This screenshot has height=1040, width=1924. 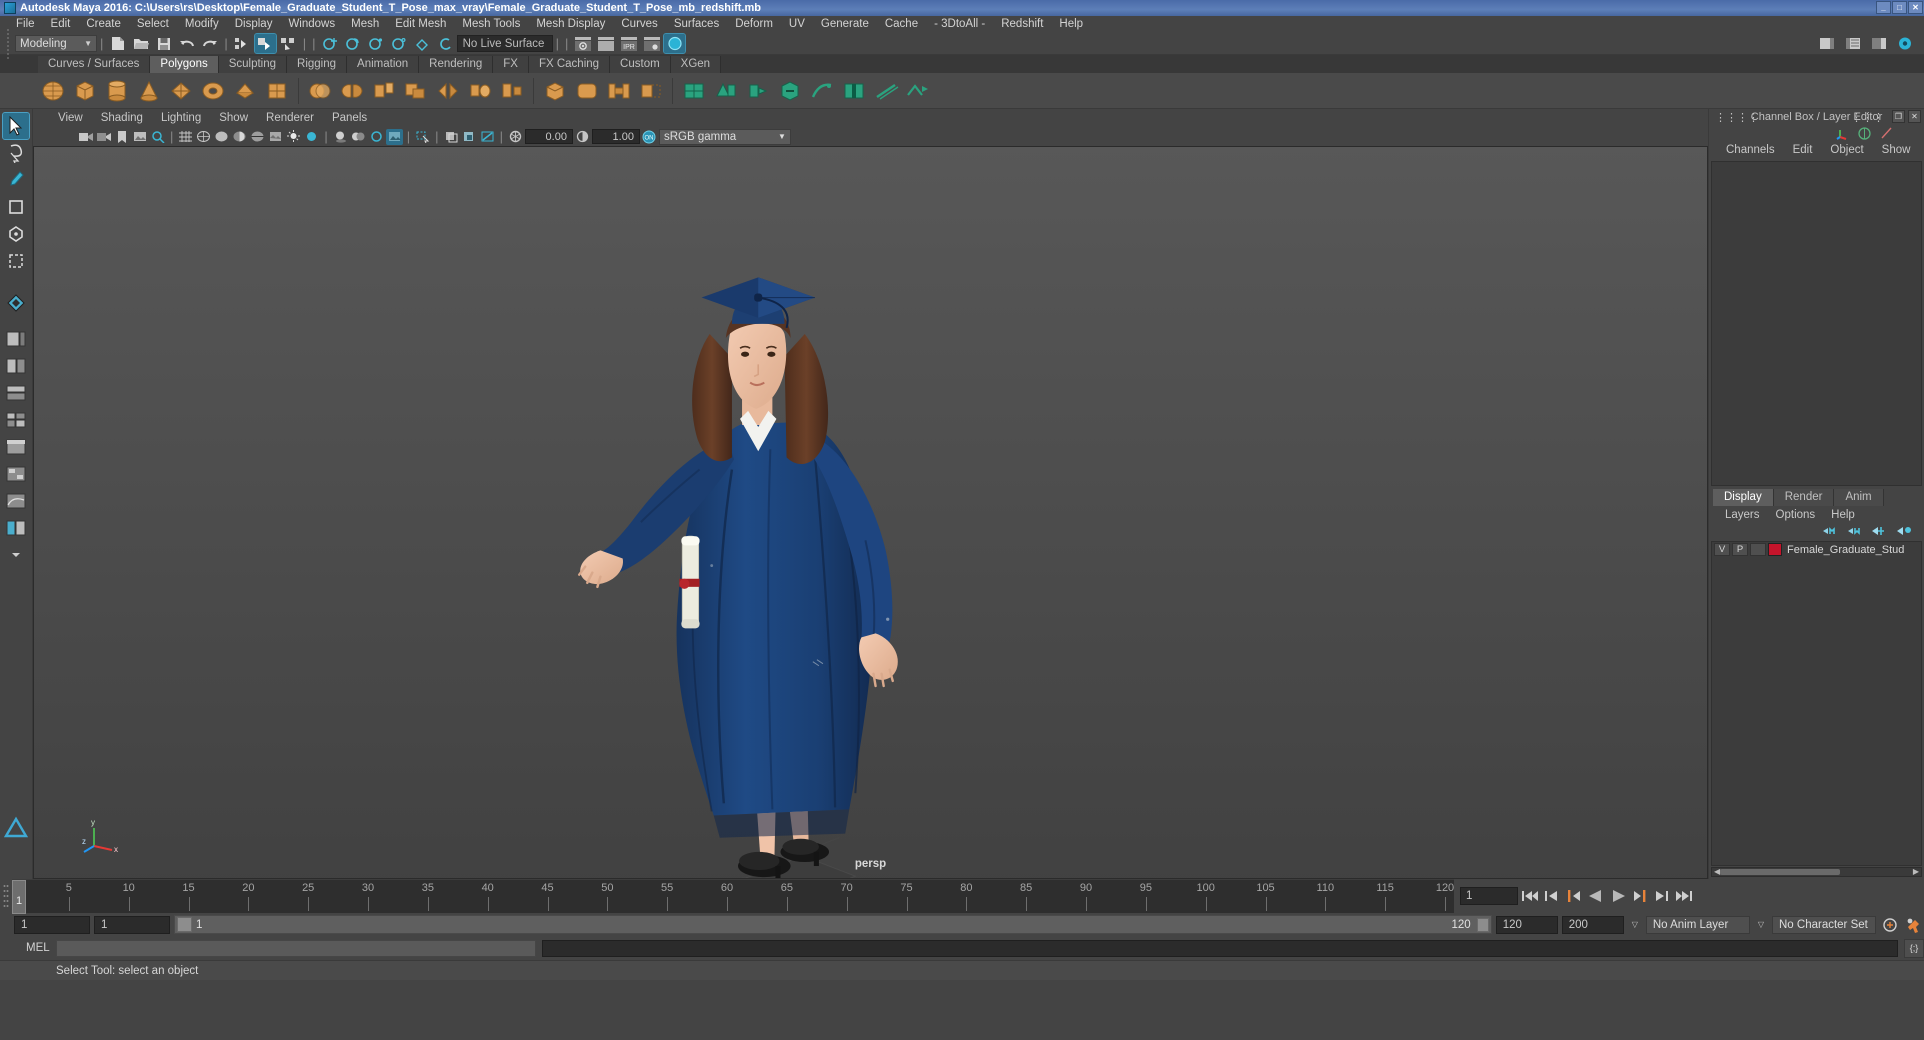 I want to click on go-to-end-button, so click(x=1684, y=896).